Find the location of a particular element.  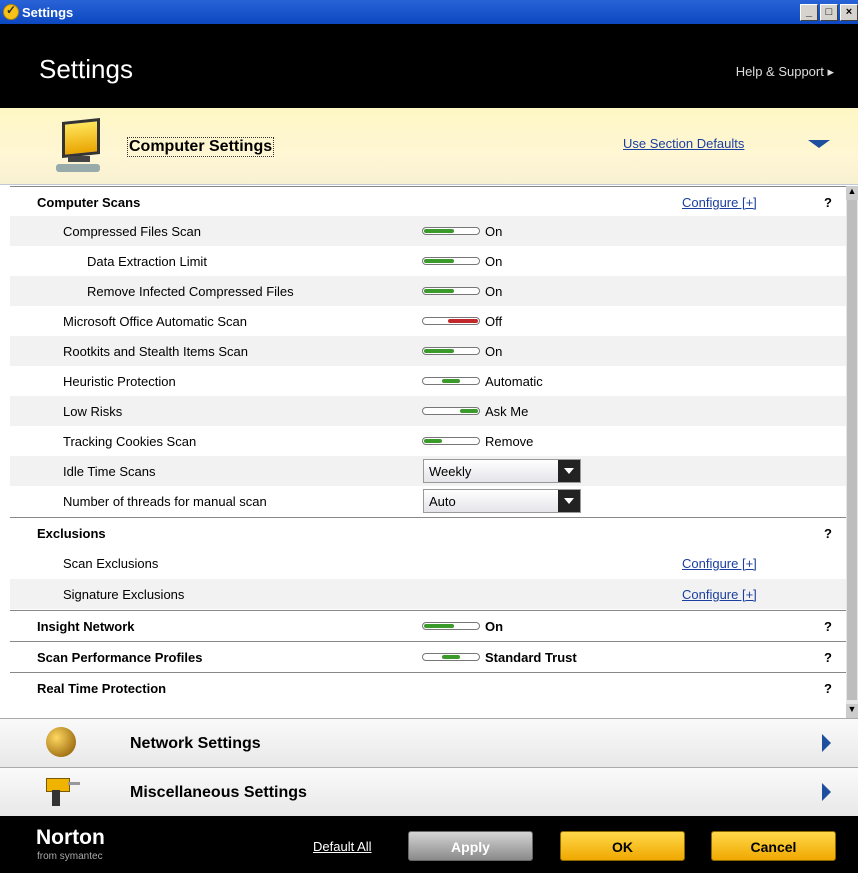

misc-settings-label: Miscellaneous Settings is located at coordinates (218, 792).